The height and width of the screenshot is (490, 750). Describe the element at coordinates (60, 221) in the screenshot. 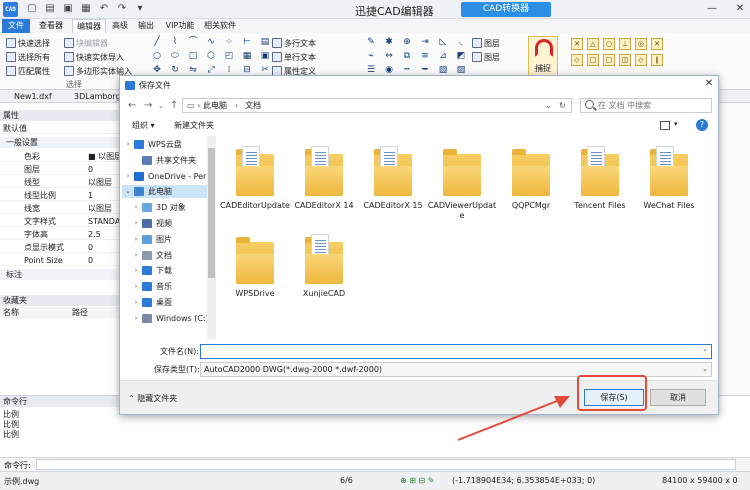

I see `property-row: 文字样式 STANDARD` at that location.